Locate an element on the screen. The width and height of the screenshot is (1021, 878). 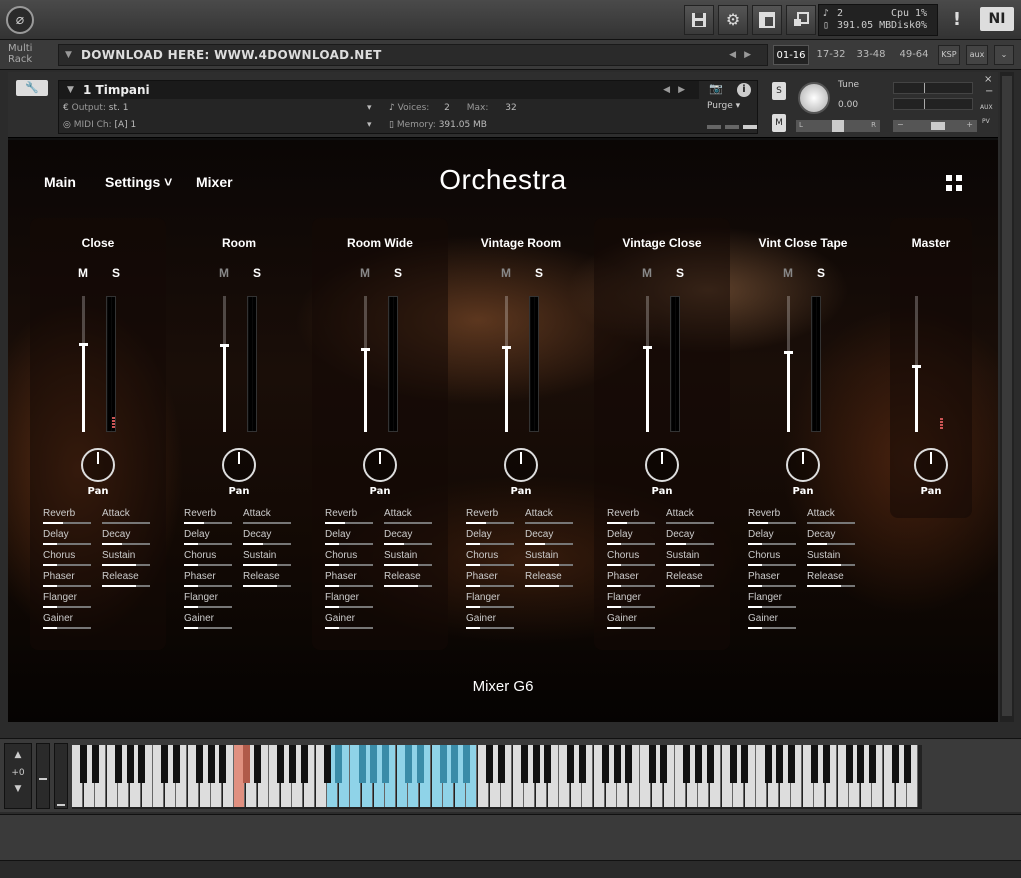
mute-button: M is located at coordinates (779, 123).